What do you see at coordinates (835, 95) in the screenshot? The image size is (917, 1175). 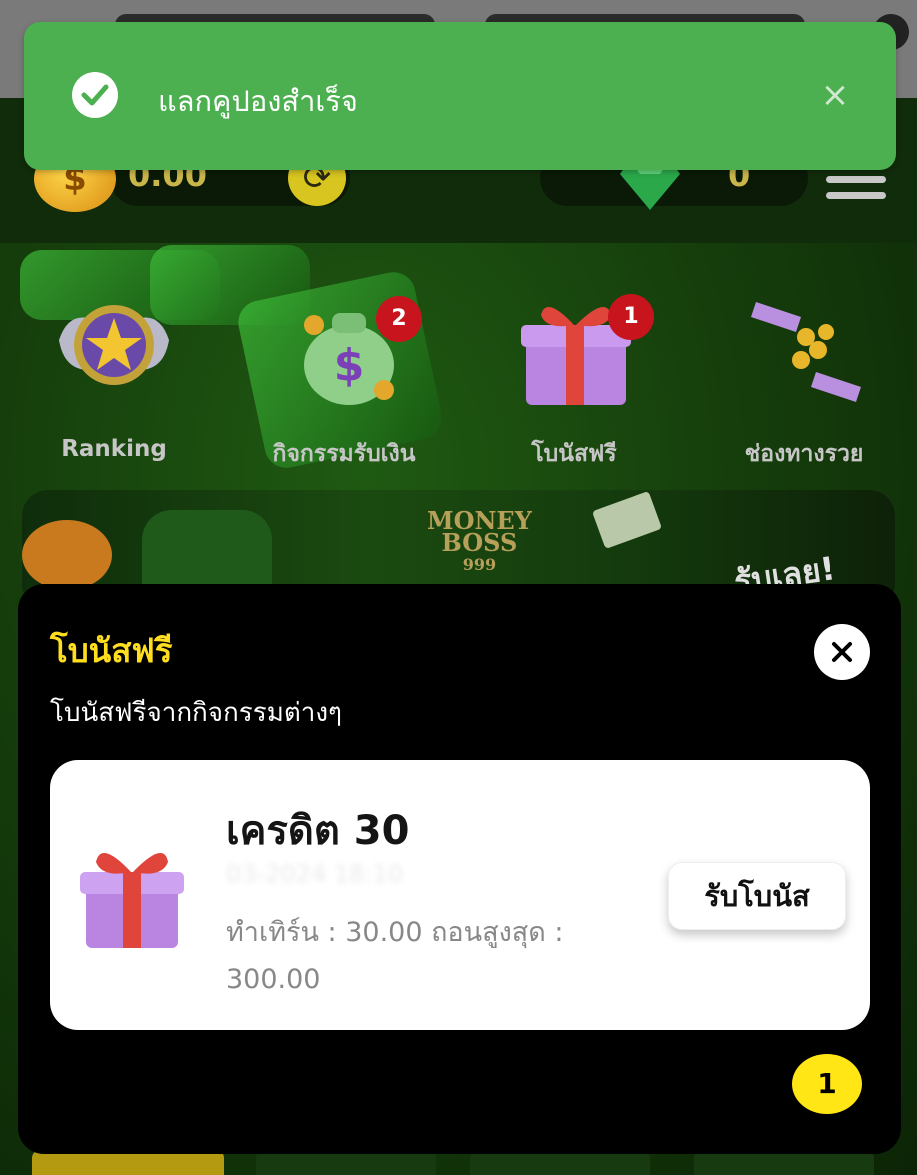 I see `toast-close-icon: ×` at bounding box center [835, 95].